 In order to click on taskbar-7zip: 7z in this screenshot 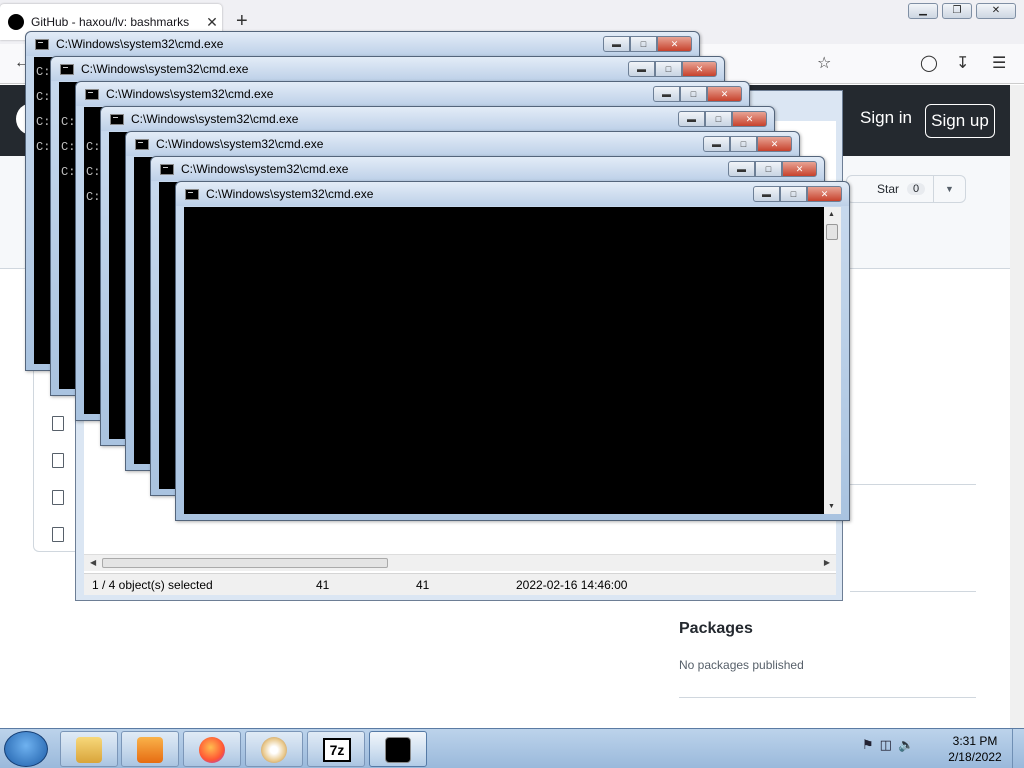, I will do `click(336, 749)`.